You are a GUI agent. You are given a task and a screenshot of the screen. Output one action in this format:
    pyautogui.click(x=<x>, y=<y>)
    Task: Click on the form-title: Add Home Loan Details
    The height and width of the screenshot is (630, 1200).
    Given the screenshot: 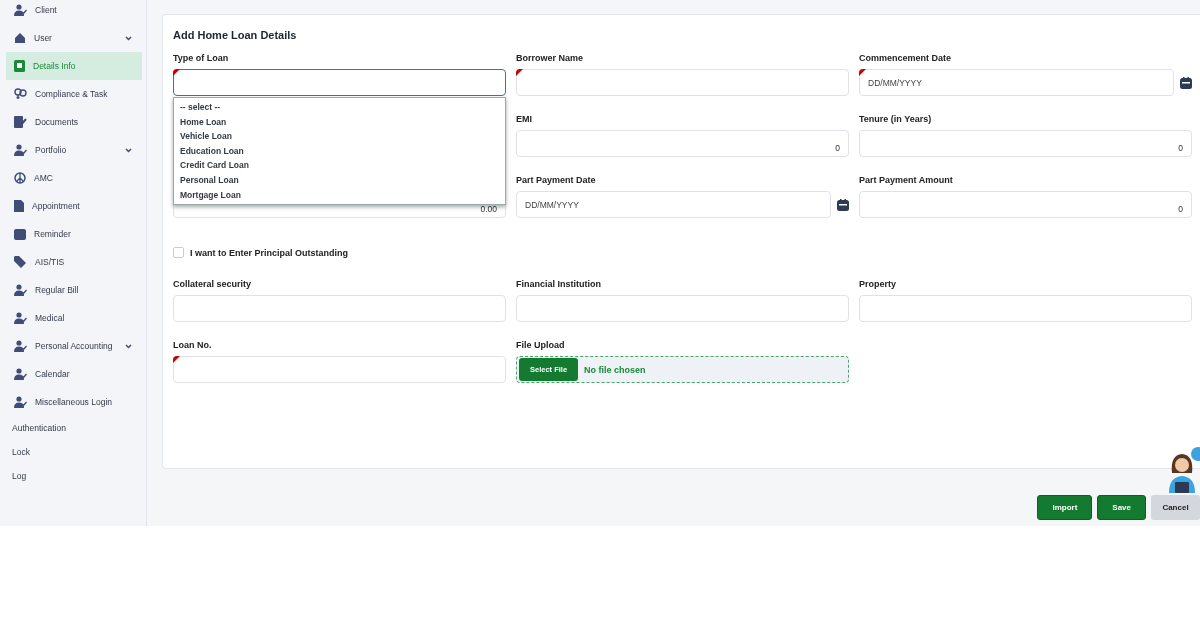 What is the action you would take?
    pyautogui.click(x=235, y=35)
    